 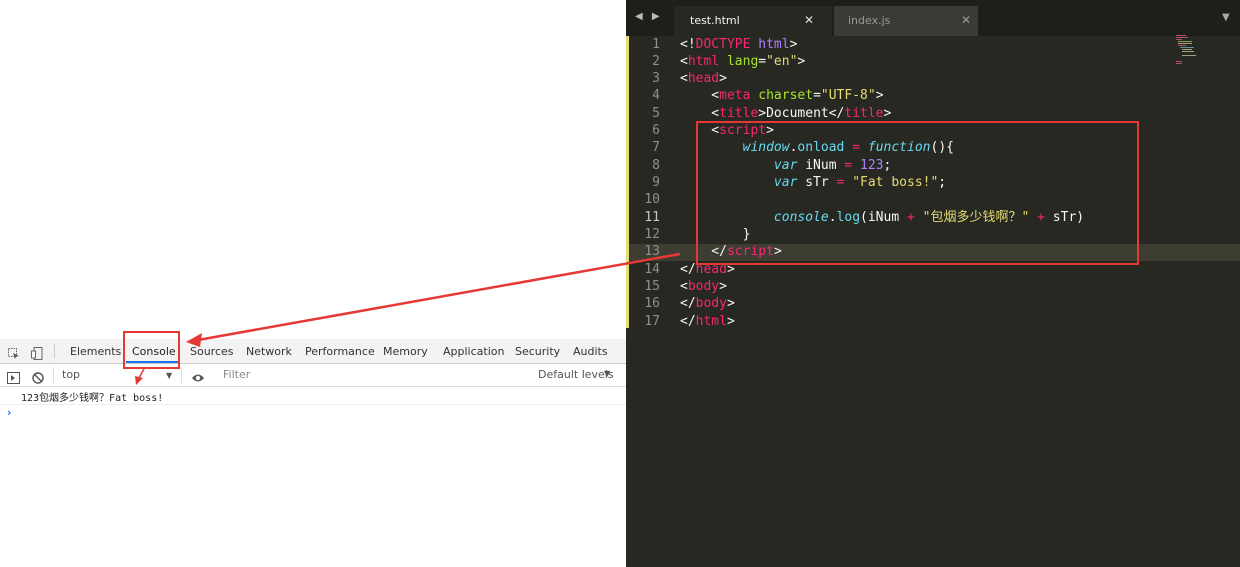 What do you see at coordinates (753, 21) in the screenshot?
I see `tab-test-html: test.html ✕` at bounding box center [753, 21].